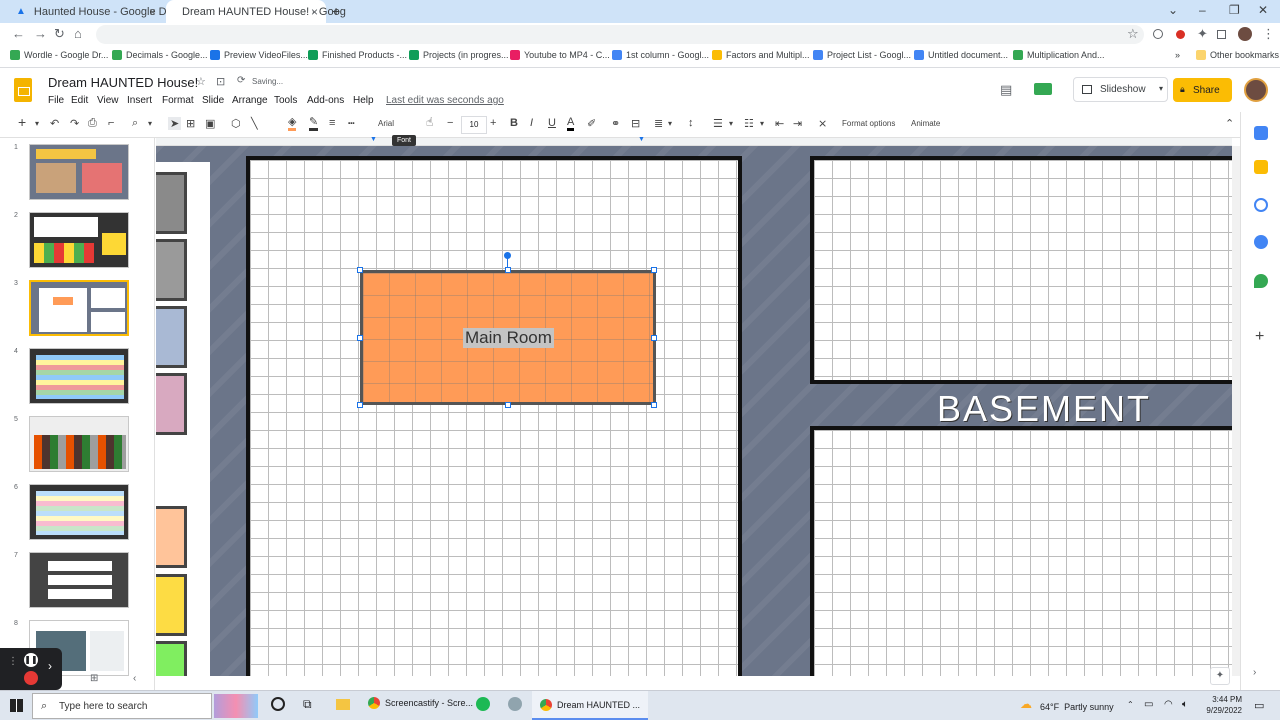  What do you see at coordinates (1180, 34) in the screenshot?
I see `extension-record-icon` at bounding box center [1180, 34].